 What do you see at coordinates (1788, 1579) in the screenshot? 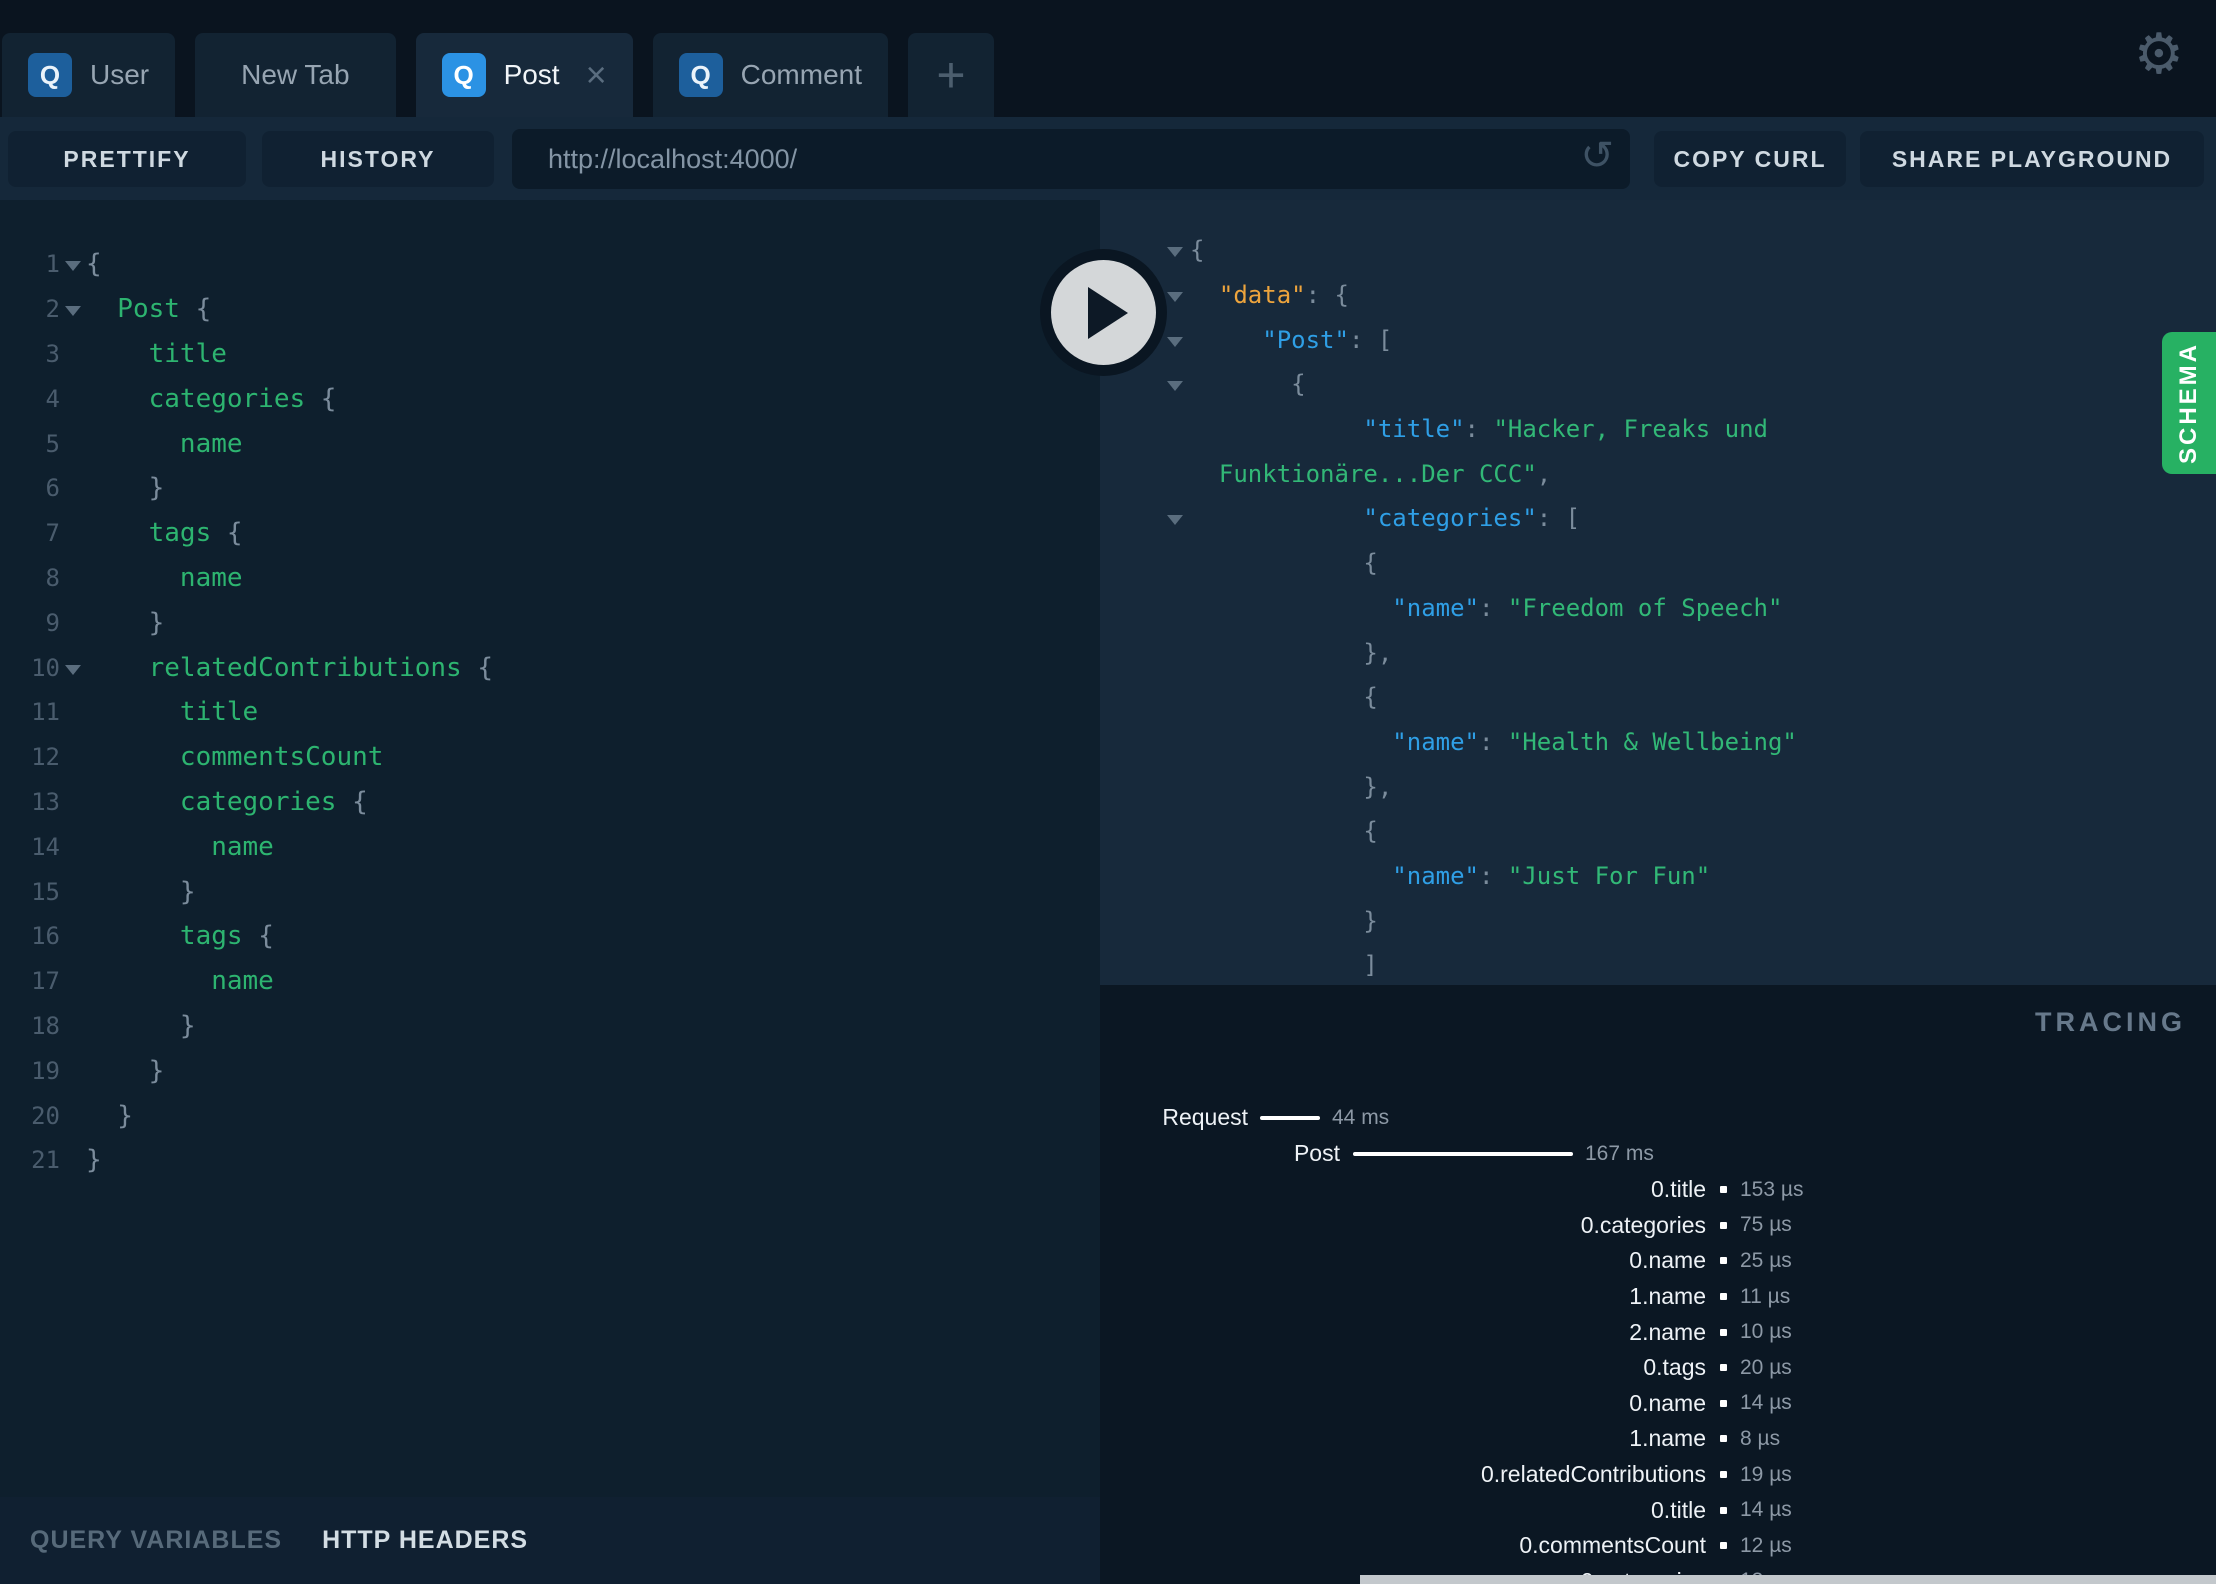
I see `tracing-horizontal-scrollbar` at bounding box center [1788, 1579].